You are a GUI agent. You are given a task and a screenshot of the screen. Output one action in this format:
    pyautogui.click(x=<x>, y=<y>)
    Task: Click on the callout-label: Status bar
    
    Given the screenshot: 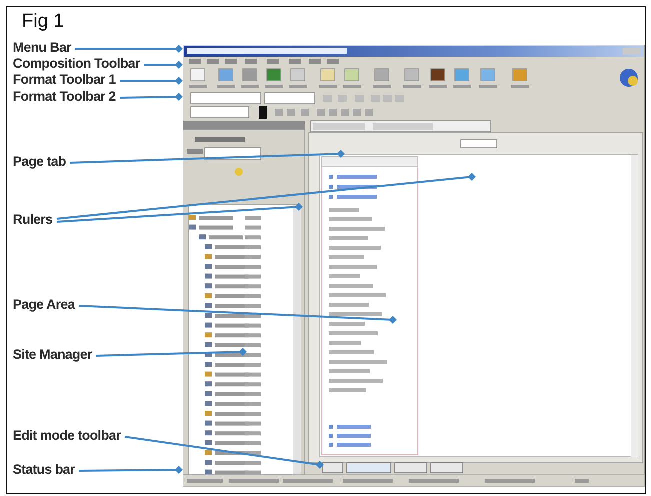 What is the action you would take?
    pyautogui.click(x=44, y=470)
    